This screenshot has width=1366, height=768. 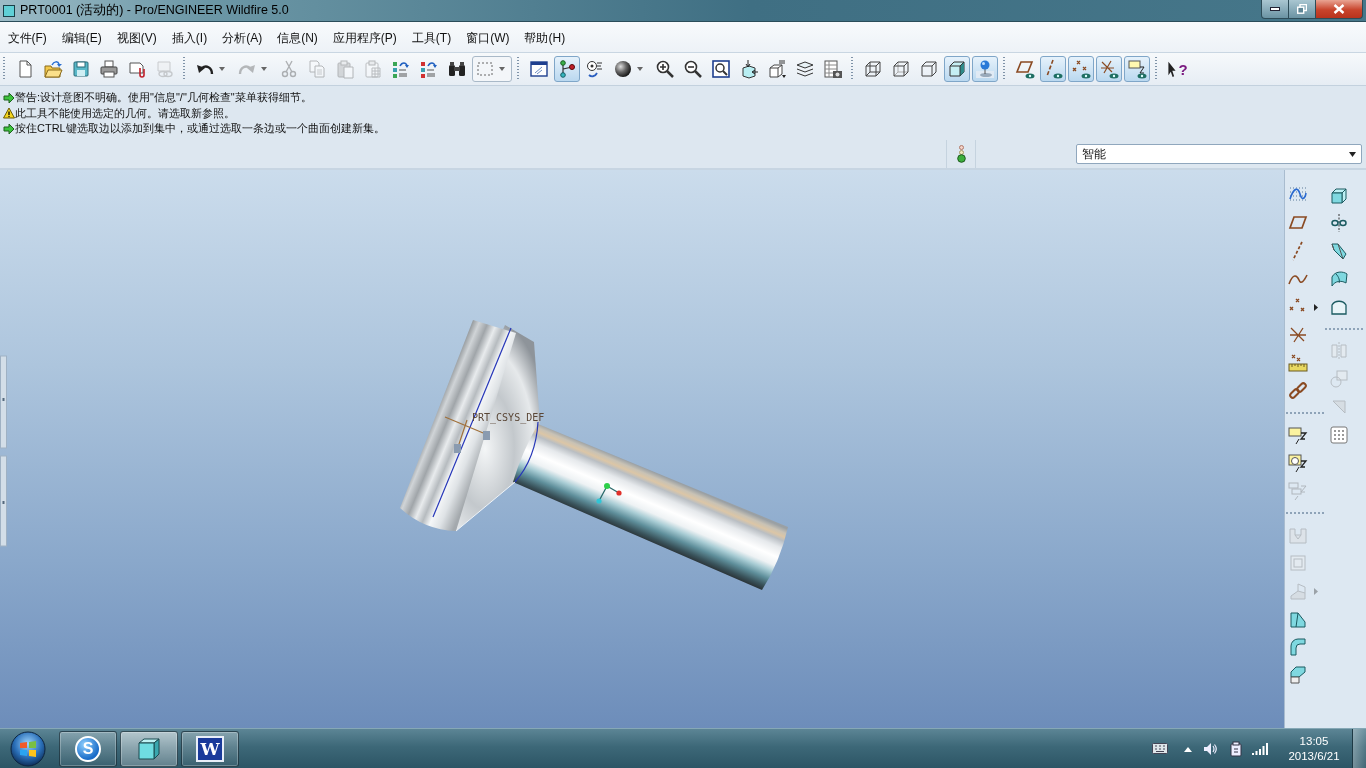 What do you see at coordinates (109, 69) in the screenshot?
I see `printer-icon` at bounding box center [109, 69].